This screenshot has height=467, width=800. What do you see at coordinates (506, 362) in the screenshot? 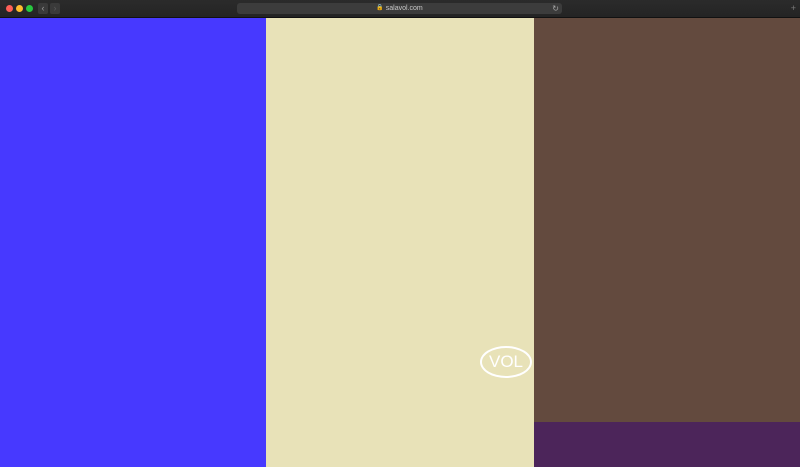
I see `vol-logo: VOL` at bounding box center [506, 362].